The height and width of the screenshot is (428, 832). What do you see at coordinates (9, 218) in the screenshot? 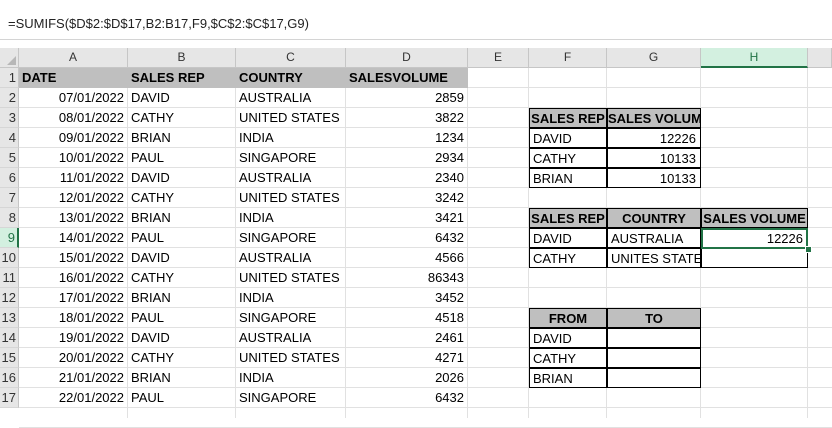
I see `row-header-8: 8` at bounding box center [9, 218].